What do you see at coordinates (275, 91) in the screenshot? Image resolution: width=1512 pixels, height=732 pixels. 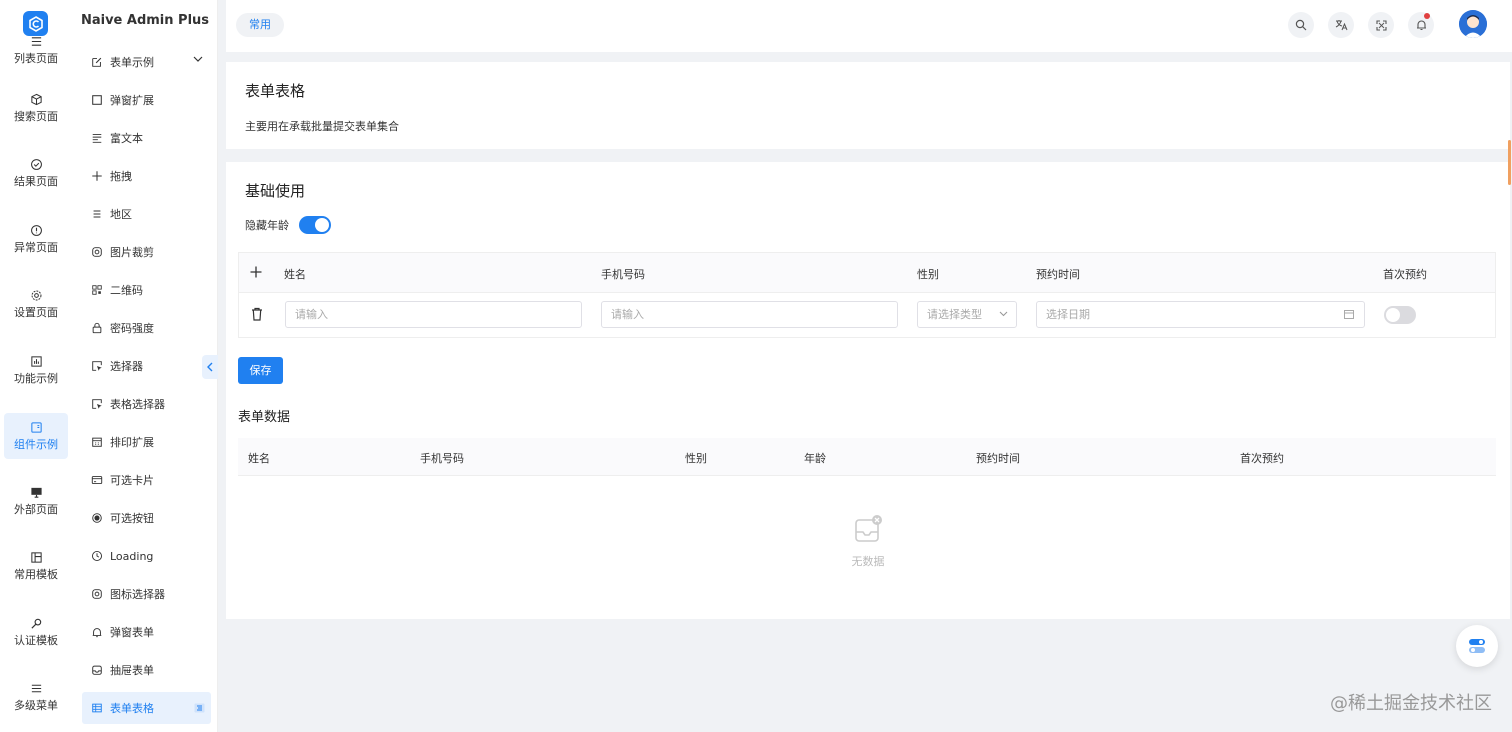 I see `page-title: 表单表格` at bounding box center [275, 91].